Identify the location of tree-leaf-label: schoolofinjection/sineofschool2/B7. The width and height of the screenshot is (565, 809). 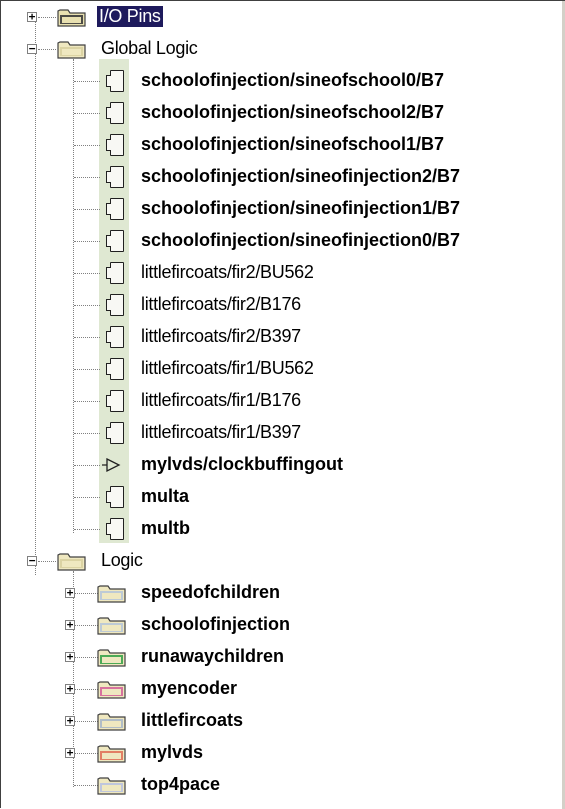
(292, 112).